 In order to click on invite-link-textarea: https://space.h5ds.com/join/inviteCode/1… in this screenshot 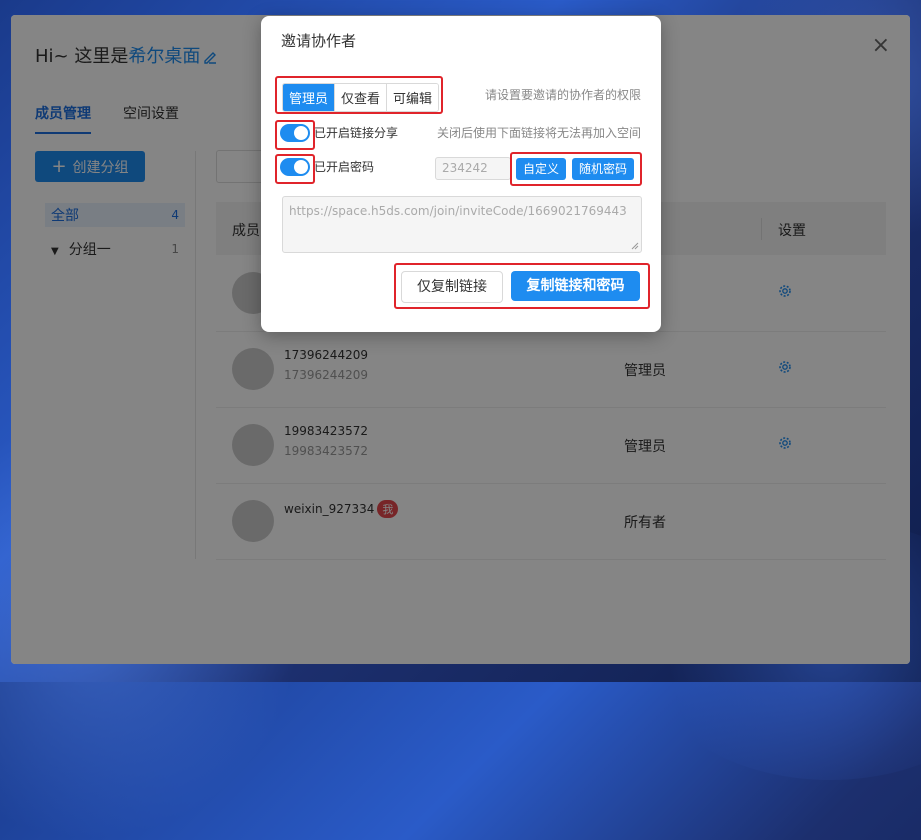, I will do `click(462, 224)`.